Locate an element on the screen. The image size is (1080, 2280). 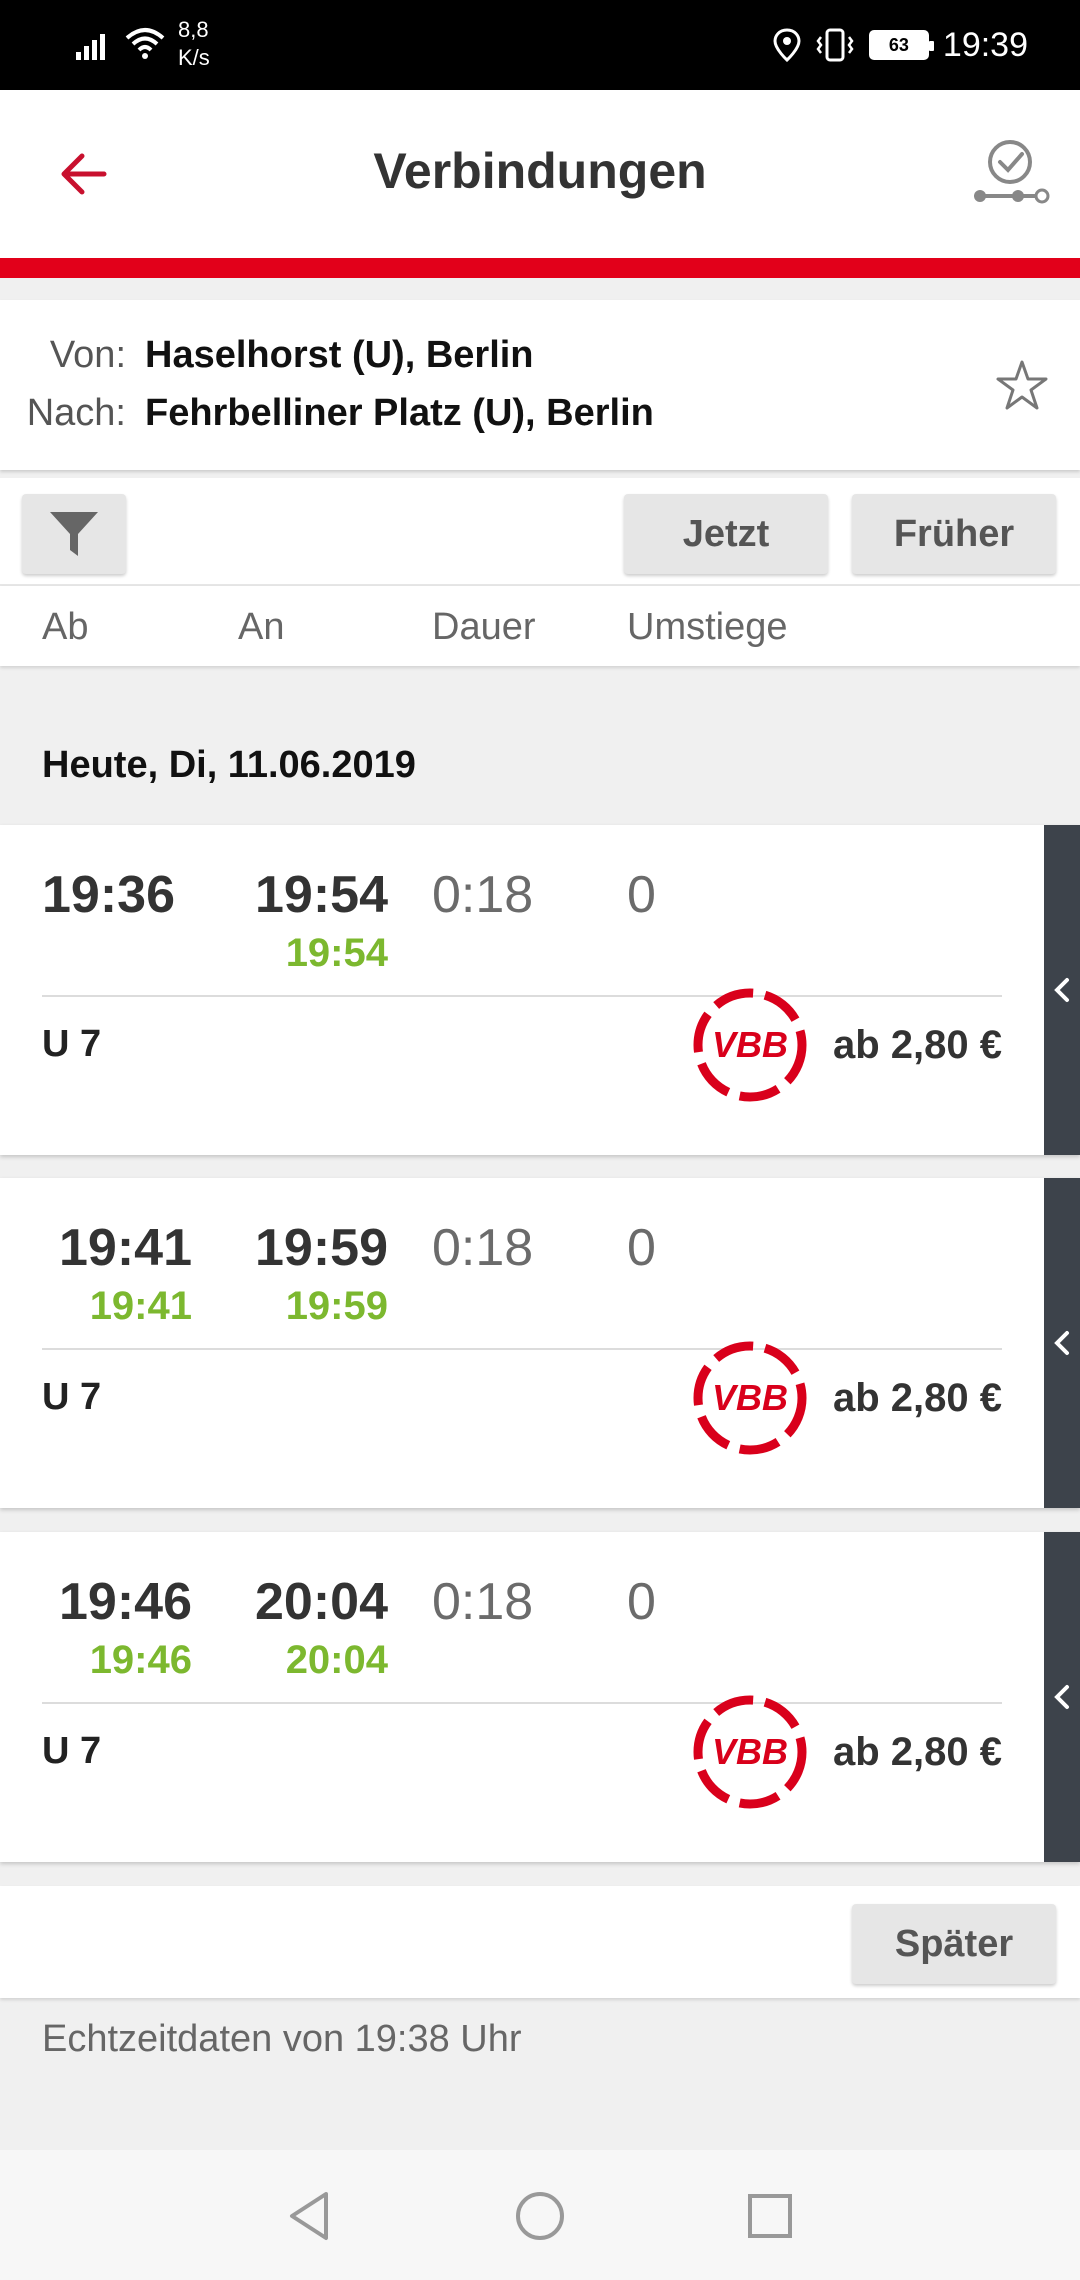
to-value: Fehrbelliner Platz (U), Berlin is located at coordinates (399, 413).